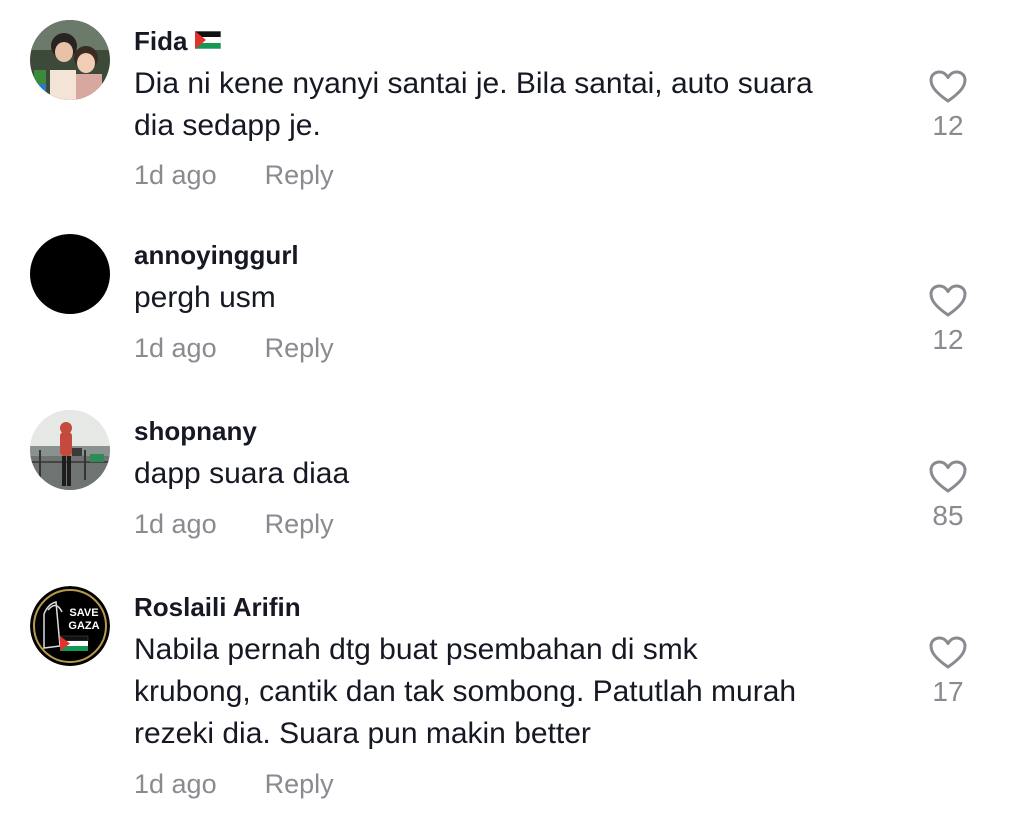 The image size is (1022, 814). I want to click on svg-text: GAZA, so click(83, 626).